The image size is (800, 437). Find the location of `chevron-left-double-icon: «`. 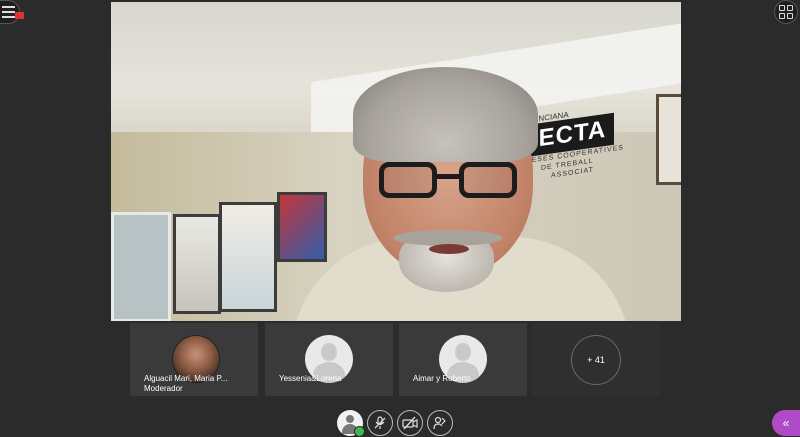

chevron-left-double-icon: « is located at coordinates (786, 423).